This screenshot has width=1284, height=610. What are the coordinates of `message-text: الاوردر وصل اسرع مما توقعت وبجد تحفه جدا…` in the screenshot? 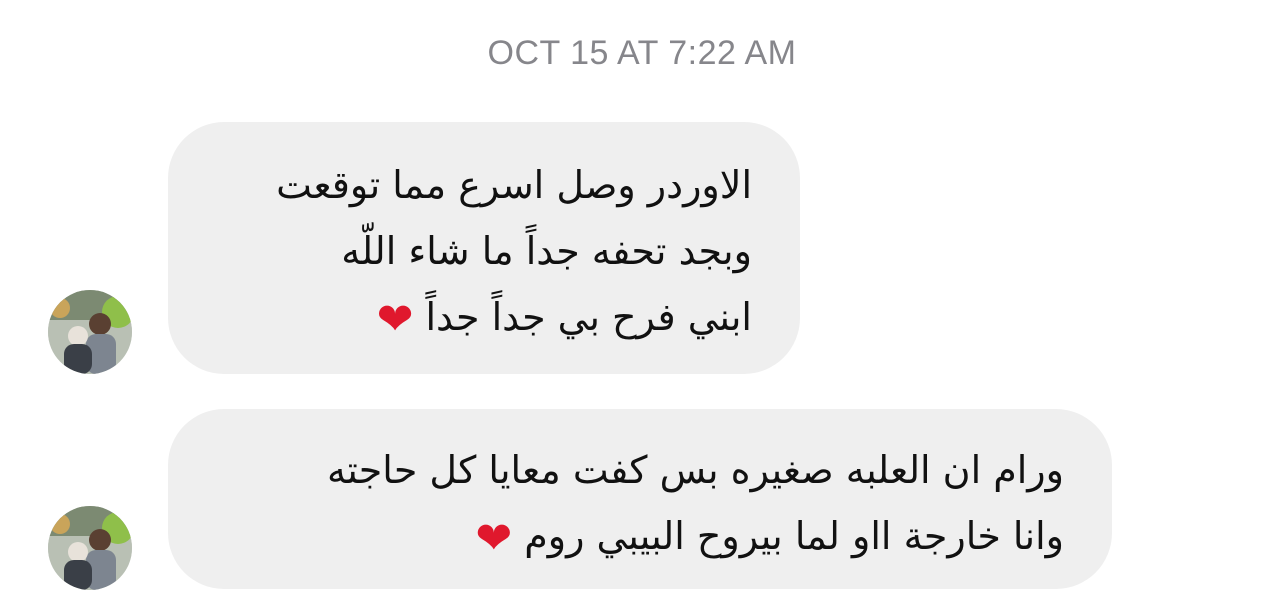 It's located at (478, 252).